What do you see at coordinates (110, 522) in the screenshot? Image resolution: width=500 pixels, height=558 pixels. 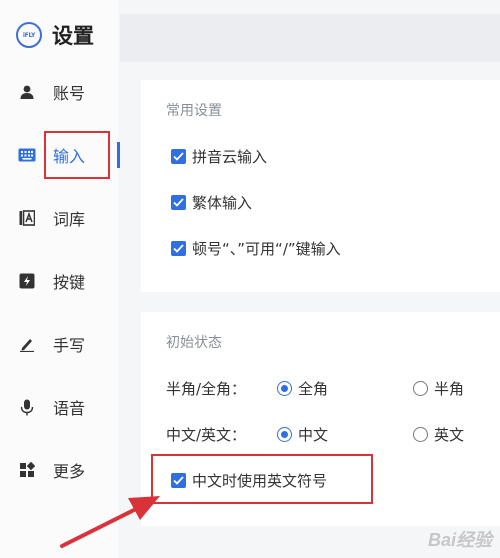 I see `annotation-arrow-icon` at bounding box center [110, 522].